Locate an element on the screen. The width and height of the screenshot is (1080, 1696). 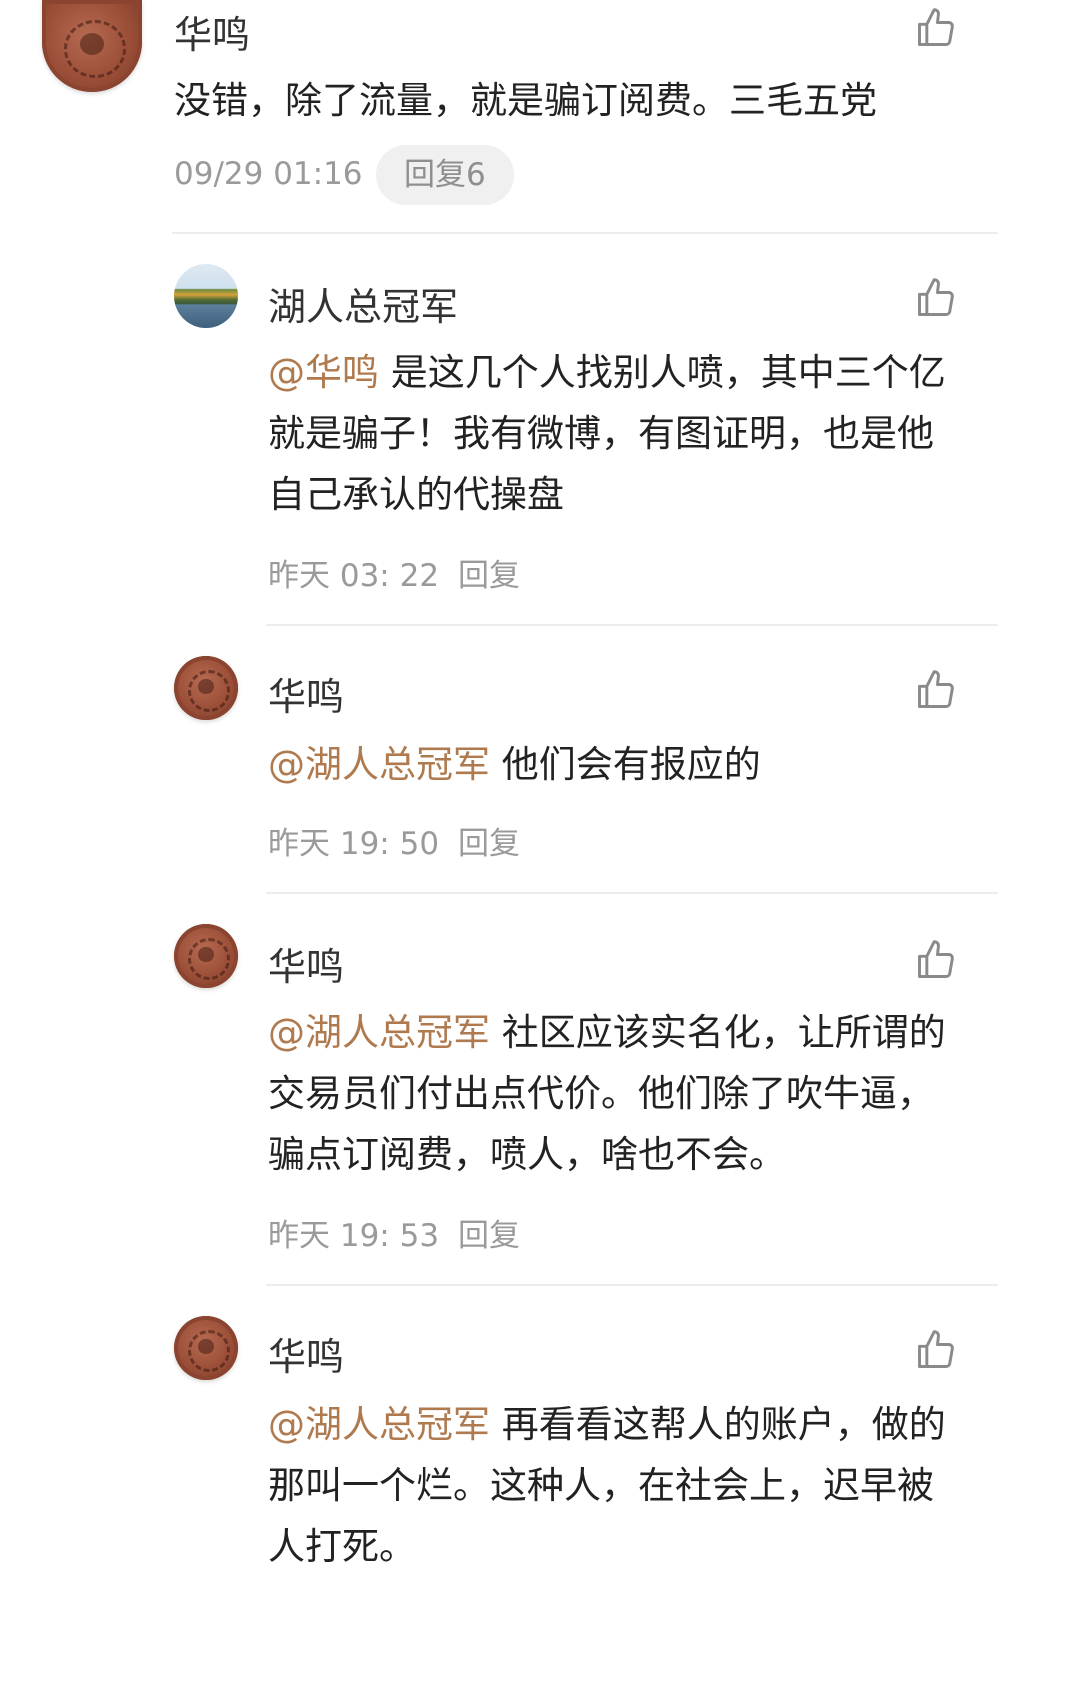
comment-time: 昨天 03: 22 is located at coordinates (354, 576).